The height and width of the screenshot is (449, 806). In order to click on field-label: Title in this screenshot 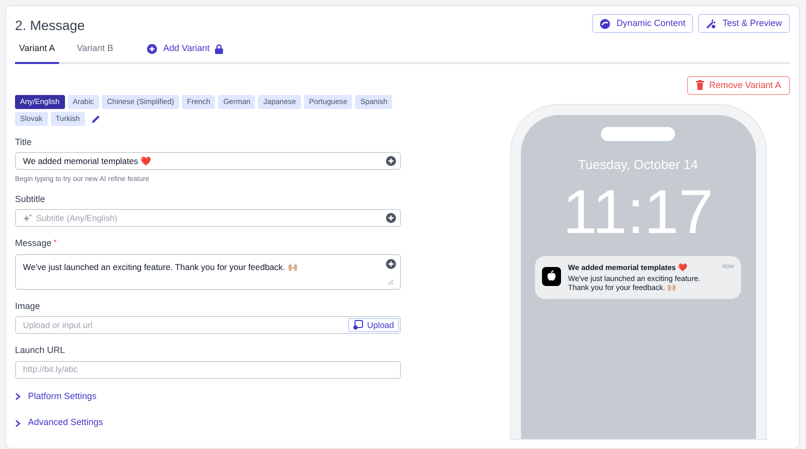, I will do `click(23, 142)`.